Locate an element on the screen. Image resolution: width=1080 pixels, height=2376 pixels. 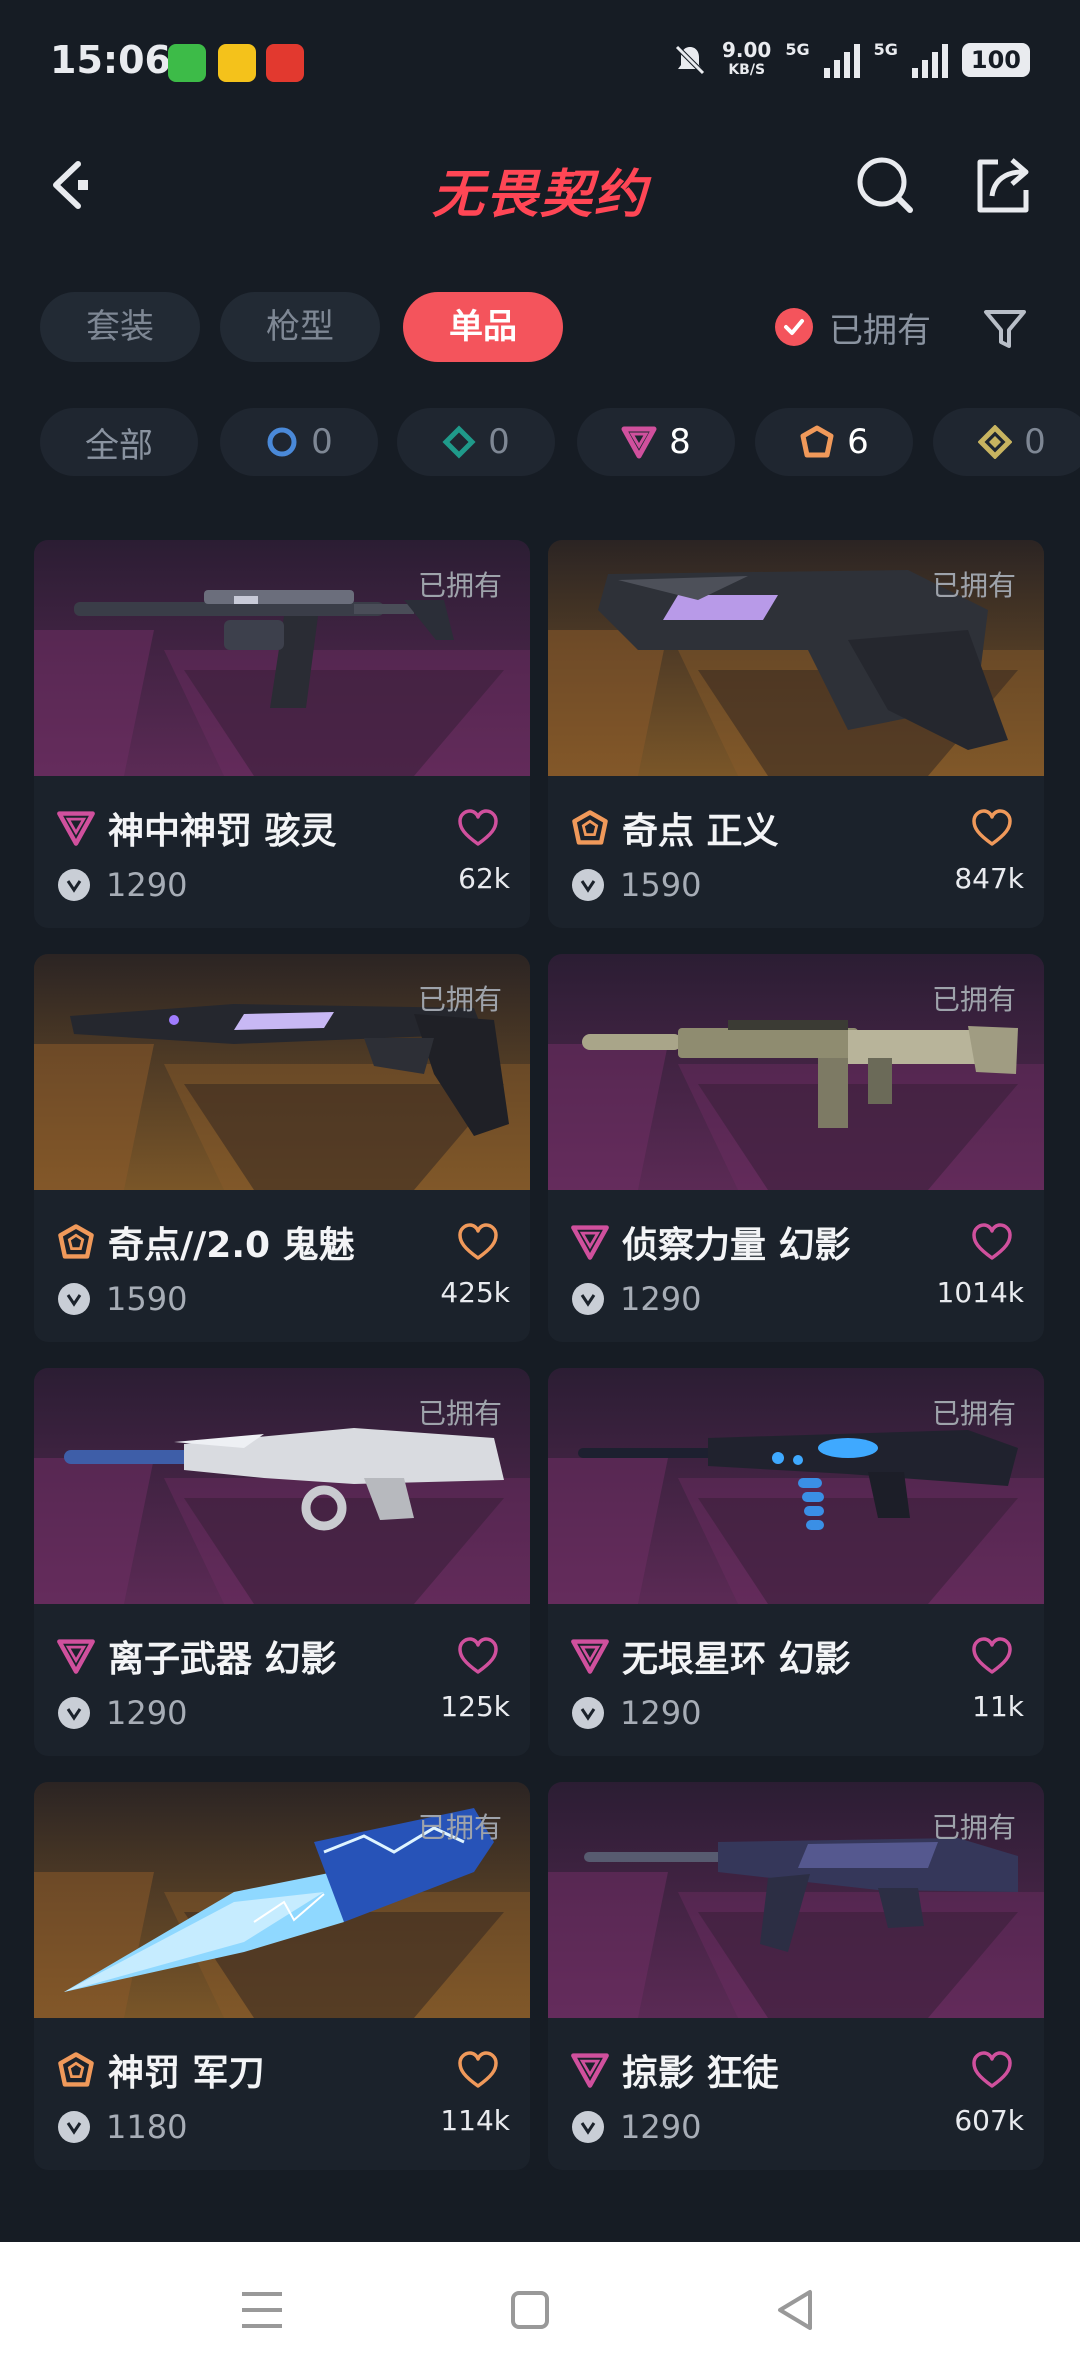
network-type-2: 5G is located at coordinates (885, 49).